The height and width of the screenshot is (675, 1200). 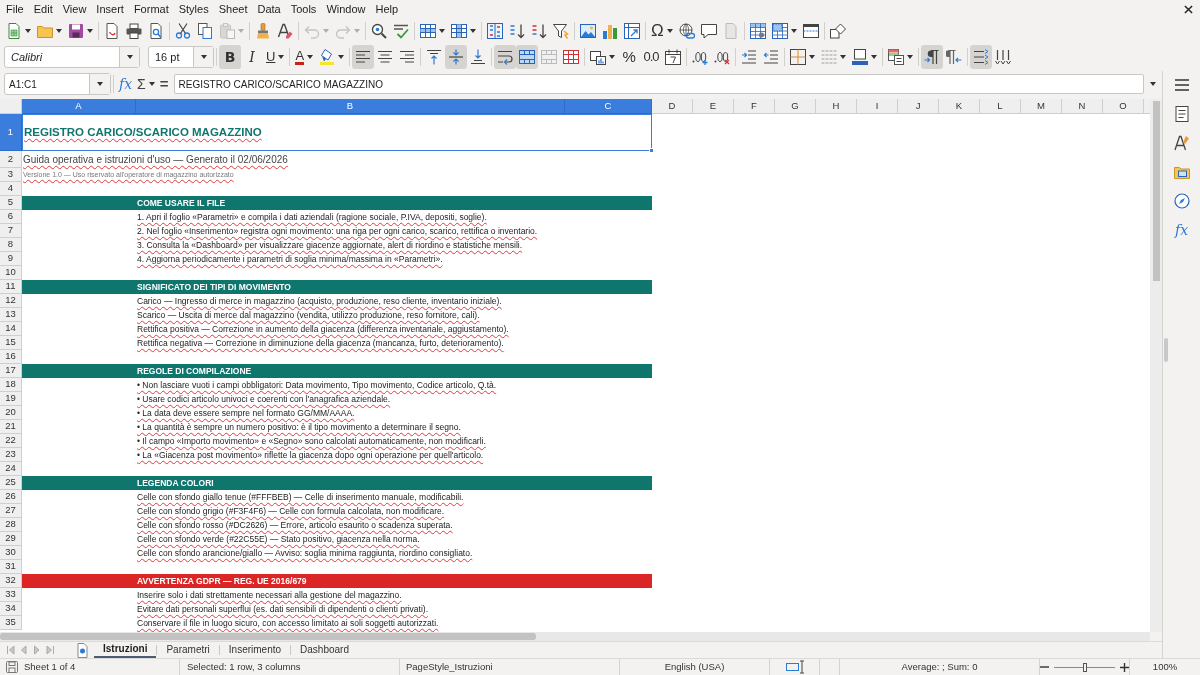 What do you see at coordinates (505, 57) in the screenshot?
I see `wrap-text-button` at bounding box center [505, 57].